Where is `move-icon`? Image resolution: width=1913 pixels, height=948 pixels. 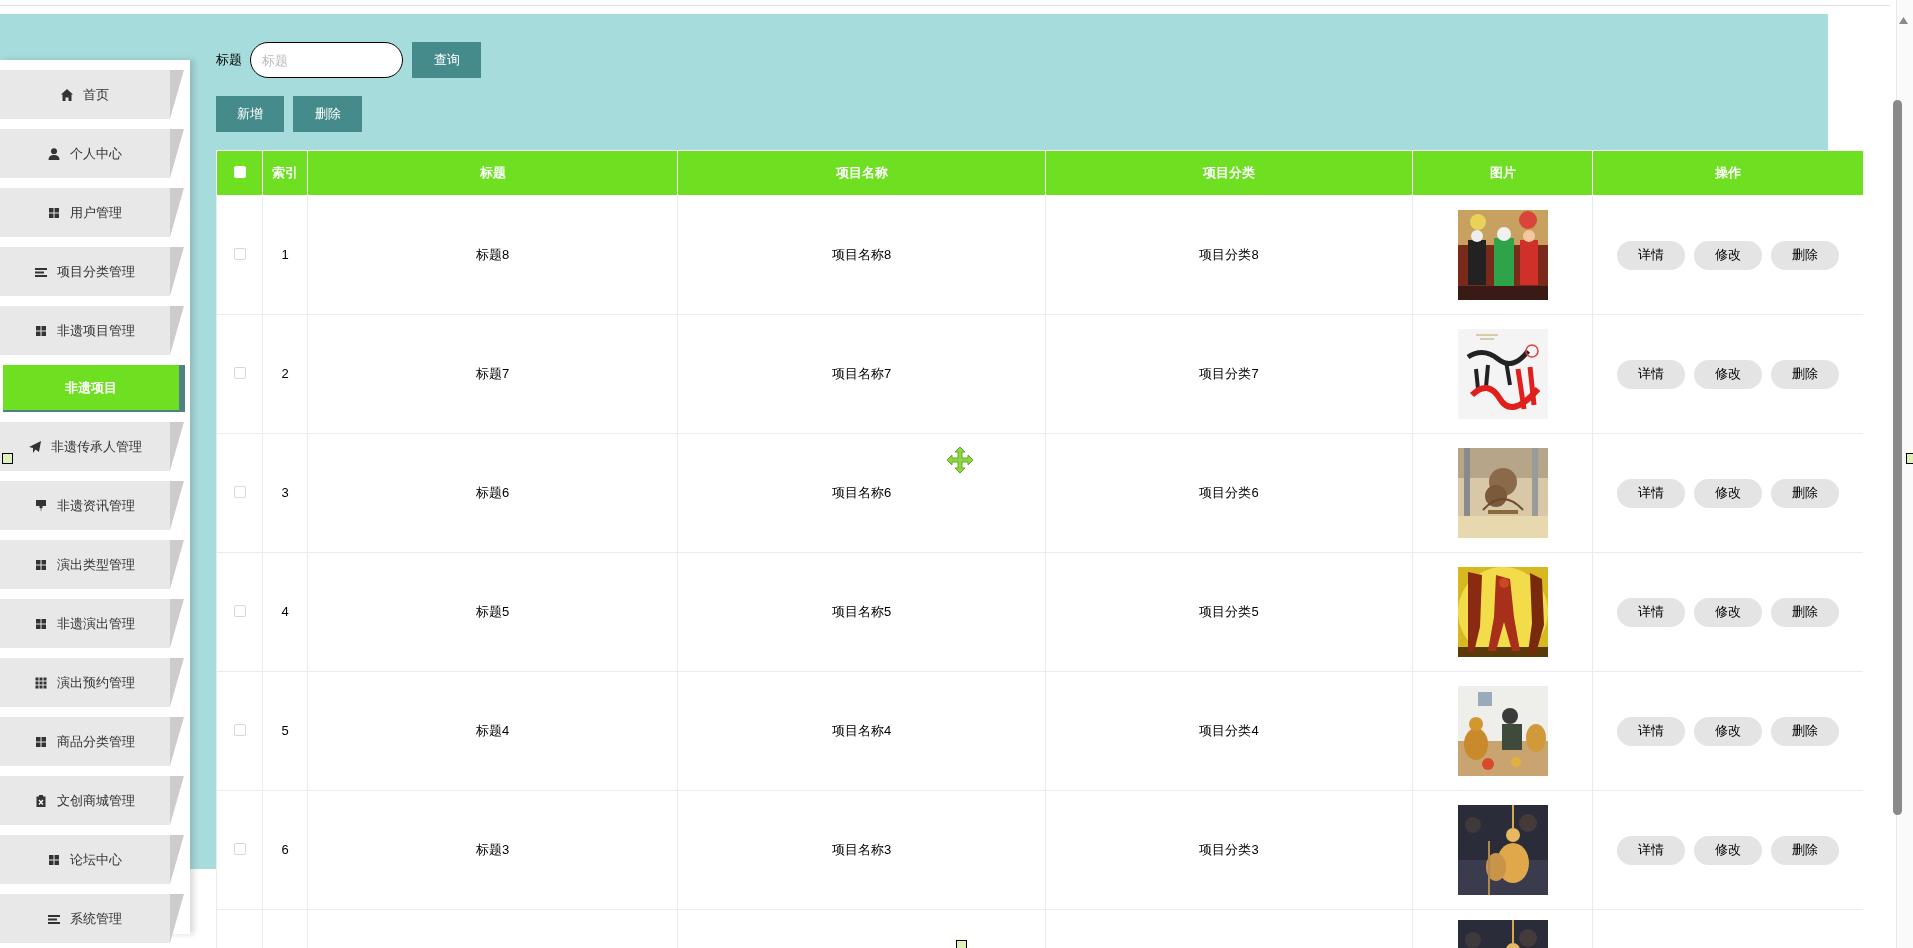 move-icon is located at coordinates (960, 460).